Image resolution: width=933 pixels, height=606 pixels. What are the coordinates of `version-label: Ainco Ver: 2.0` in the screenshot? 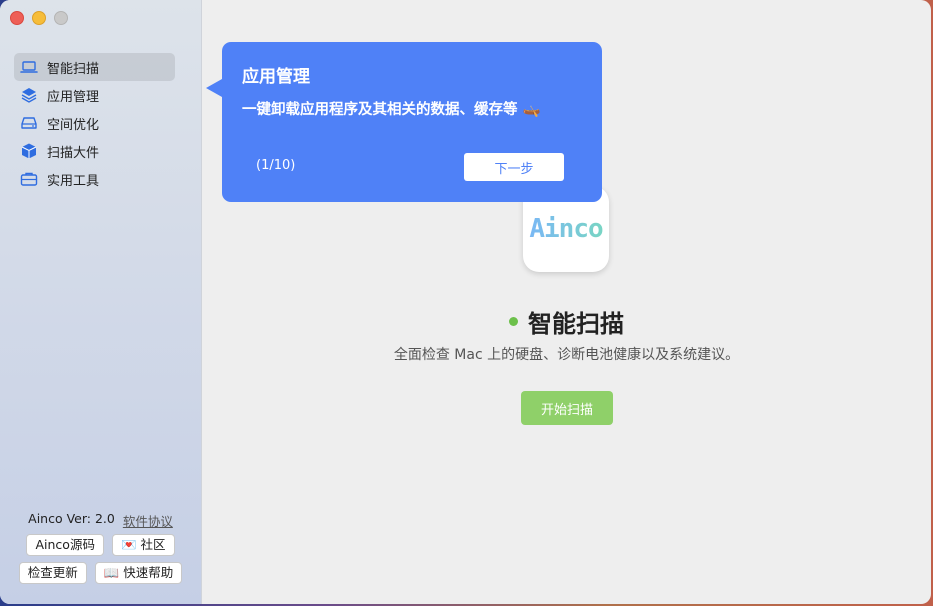 It's located at (71, 518).